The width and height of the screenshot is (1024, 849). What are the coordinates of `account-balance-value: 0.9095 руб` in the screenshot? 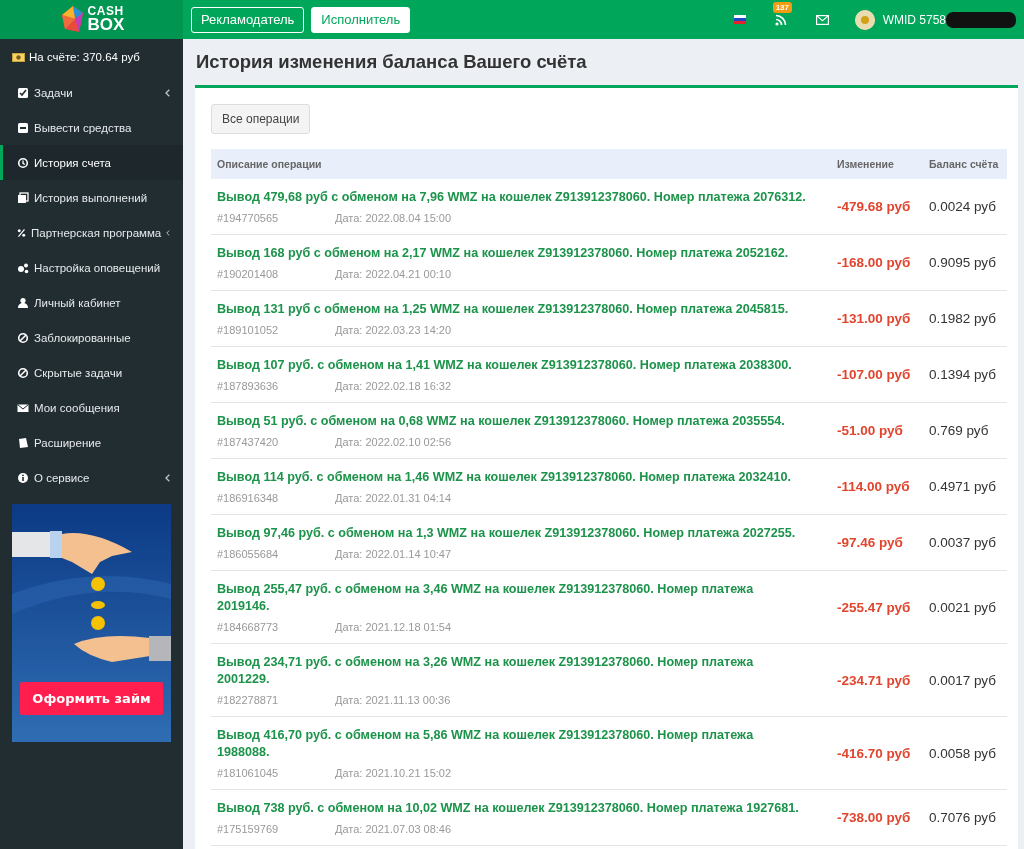 It's located at (962, 262).